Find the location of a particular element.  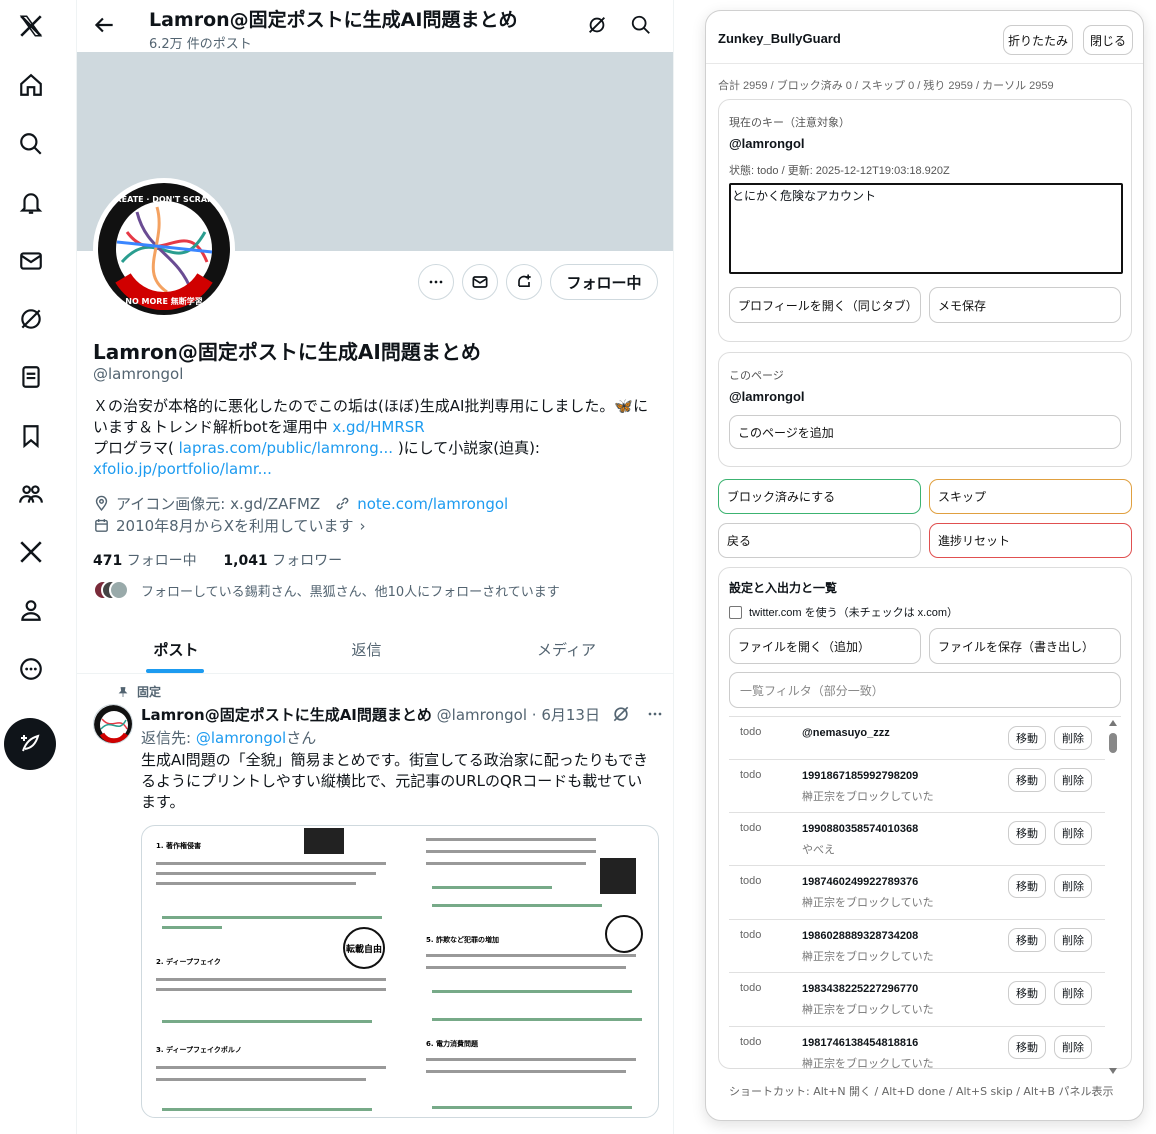

reply-handle-link: @lamrongol is located at coordinates (241, 738).